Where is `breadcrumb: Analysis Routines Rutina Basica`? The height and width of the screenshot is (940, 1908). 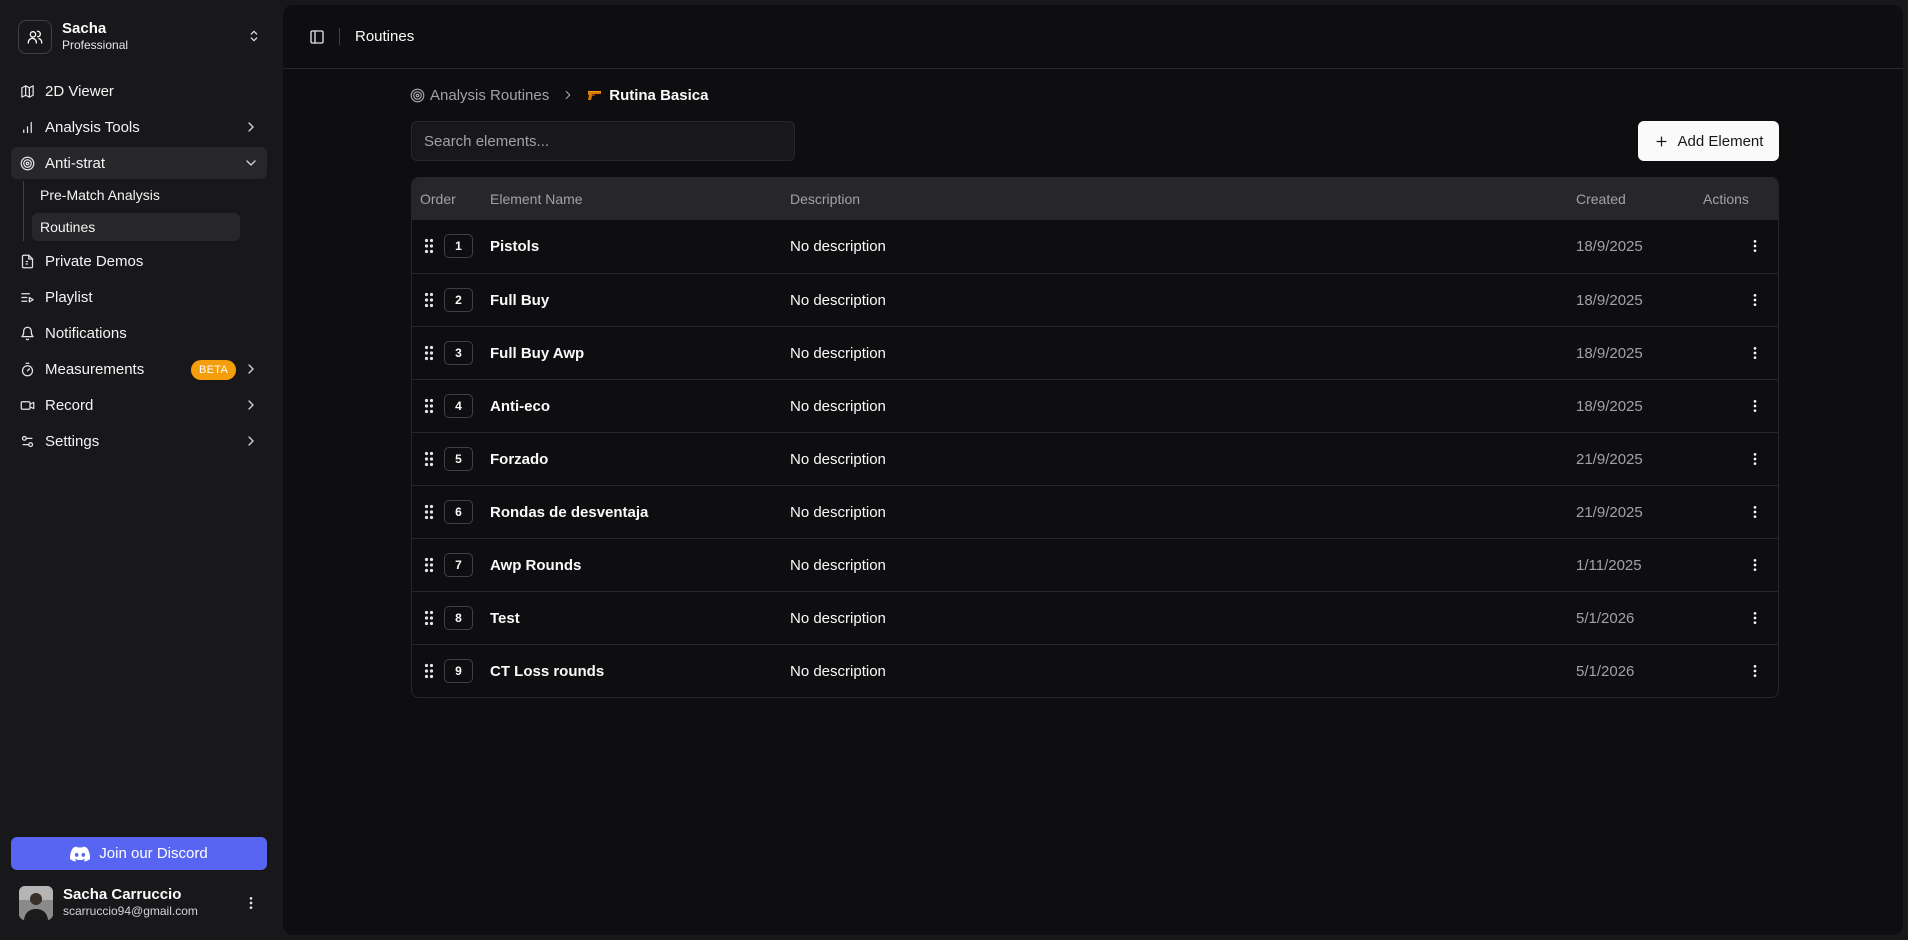 breadcrumb: Analysis Routines Rutina Basica is located at coordinates (559, 95).